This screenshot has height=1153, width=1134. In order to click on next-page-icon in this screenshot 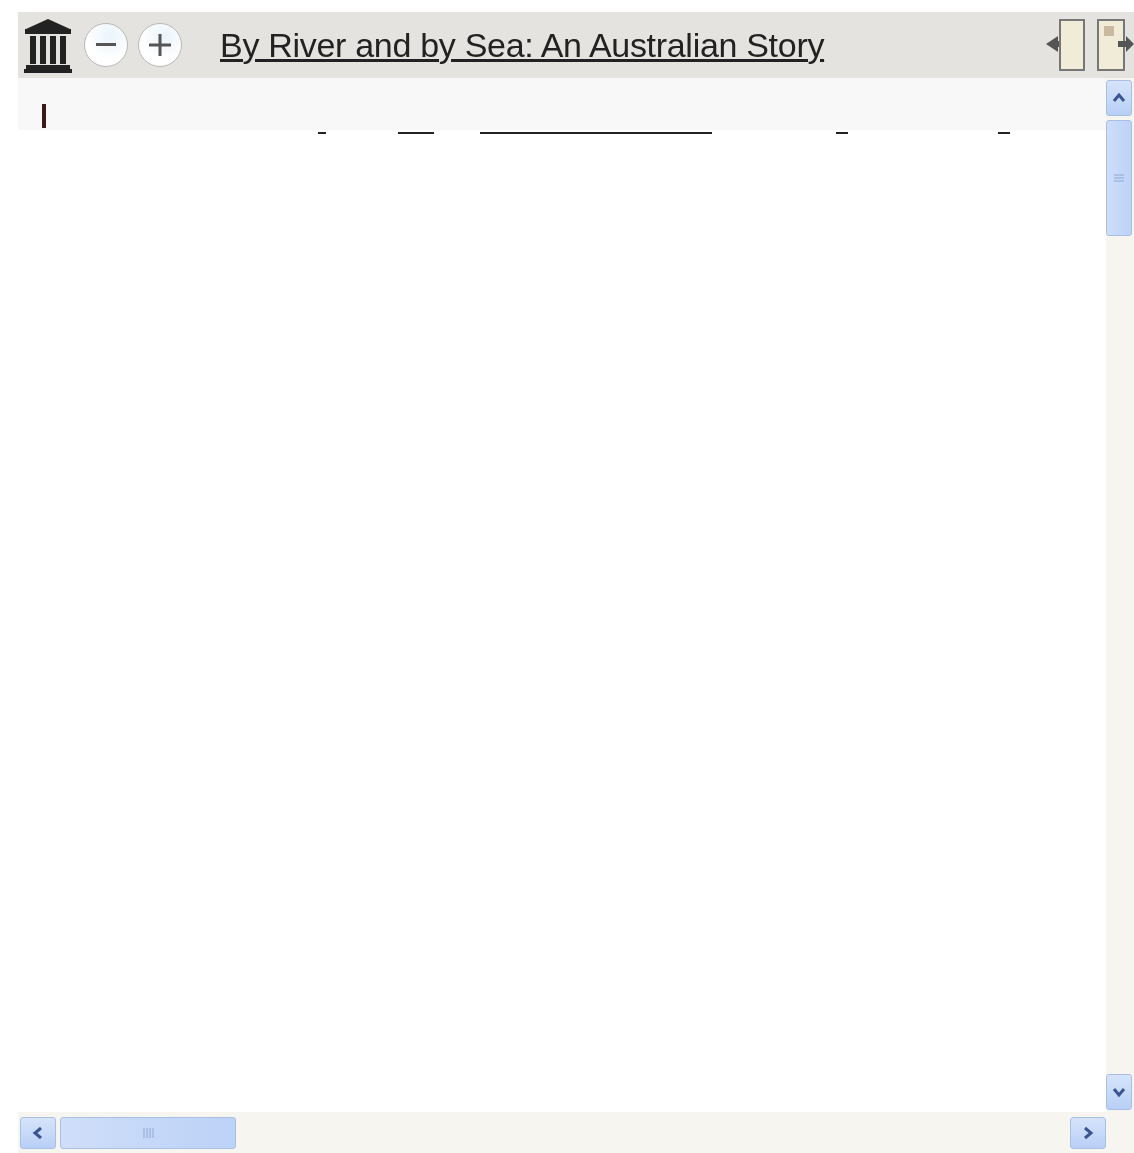, I will do `click(1115, 45)`.